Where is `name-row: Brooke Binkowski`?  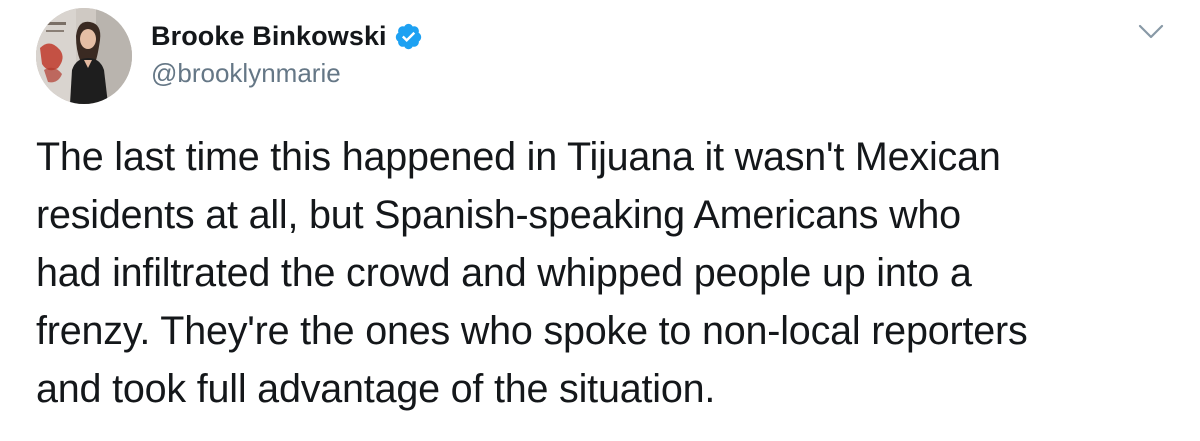
name-row: Brooke Binkowski is located at coordinates (287, 36).